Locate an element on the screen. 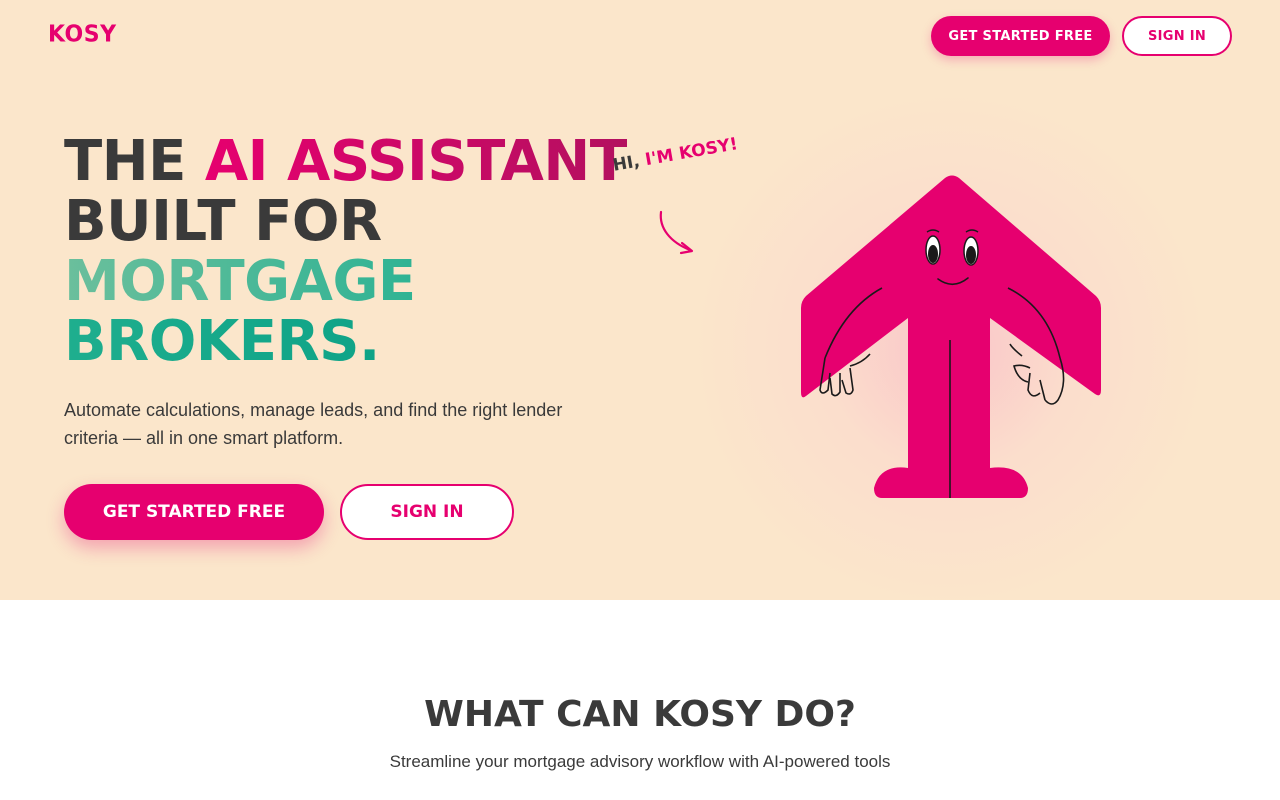 The image size is (1280, 800). hero-get-started-button: GET STARTED FREE is located at coordinates (194, 512).